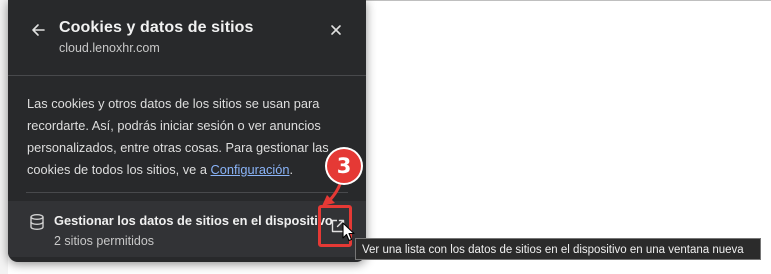 The image size is (771, 274). What do you see at coordinates (104, 241) in the screenshot?
I see `allowed-sites-count: 2 sitios permitidos` at bounding box center [104, 241].